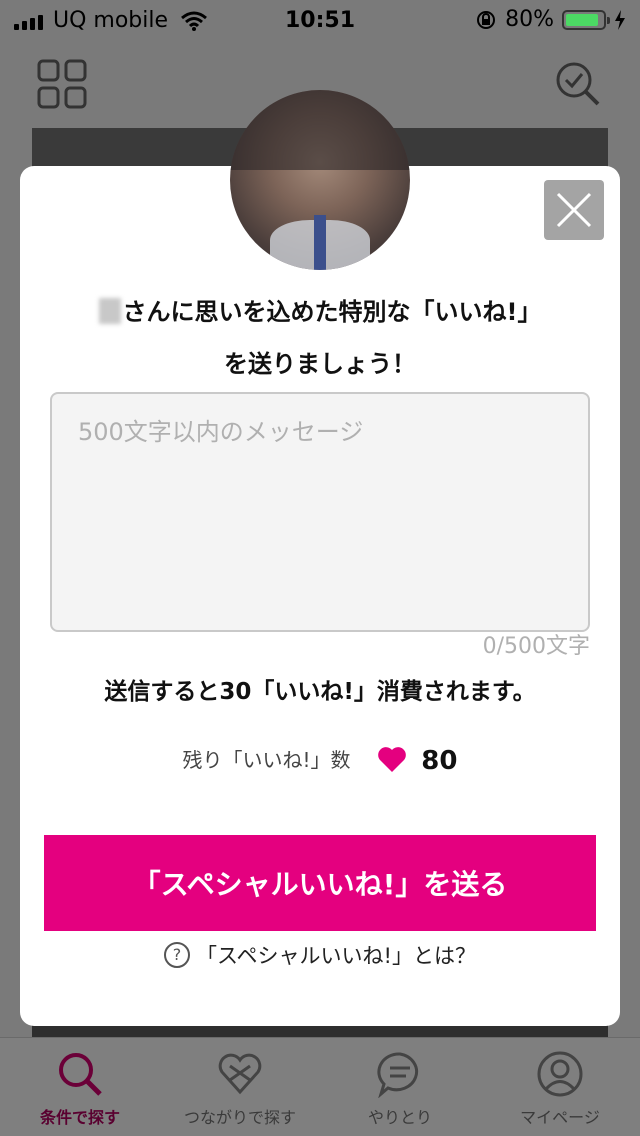 Image resolution: width=640 pixels, height=1136 pixels. Describe the element at coordinates (240, 1074) in the screenshot. I see `heart-connect-icon` at that location.